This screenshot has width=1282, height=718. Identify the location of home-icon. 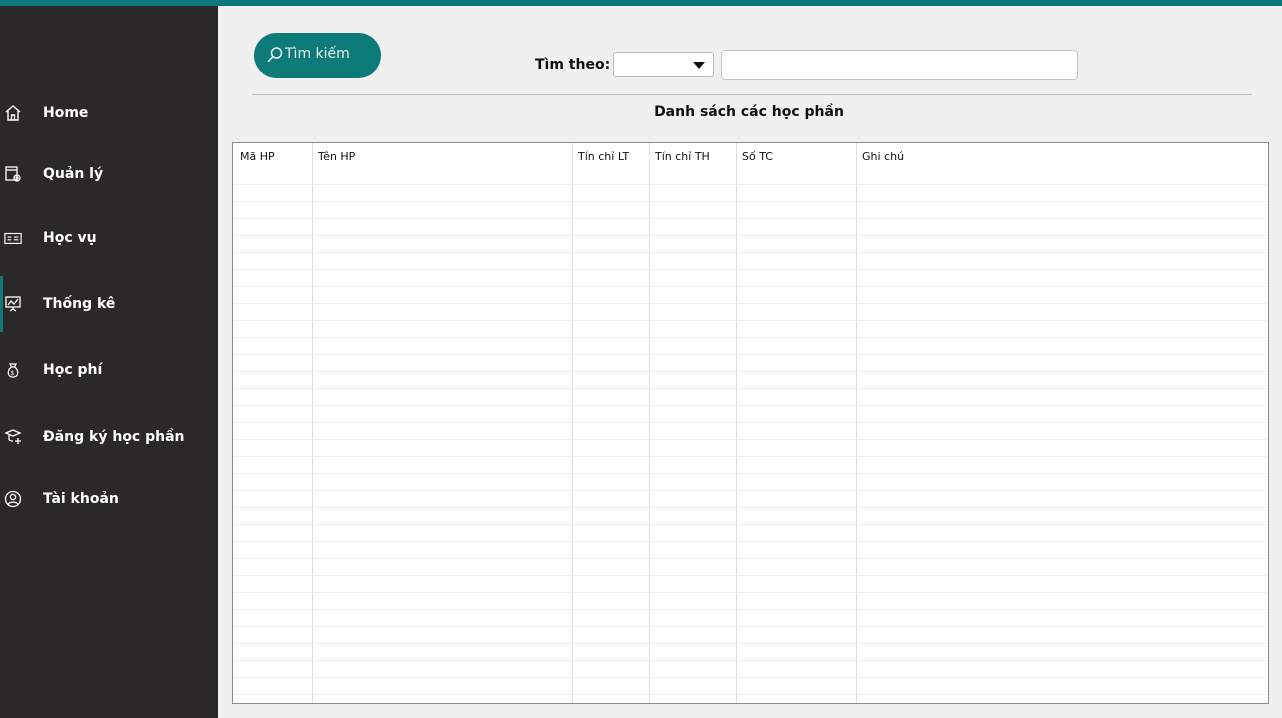
(13, 113).